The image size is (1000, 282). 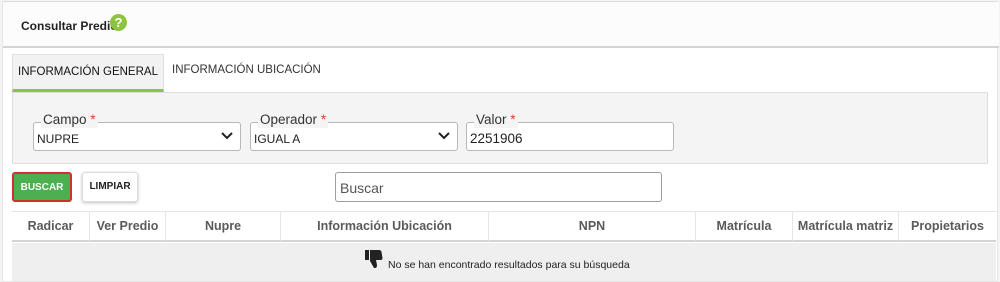 I want to click on page-title: Consultar Predio, so click(x=69, y=26).